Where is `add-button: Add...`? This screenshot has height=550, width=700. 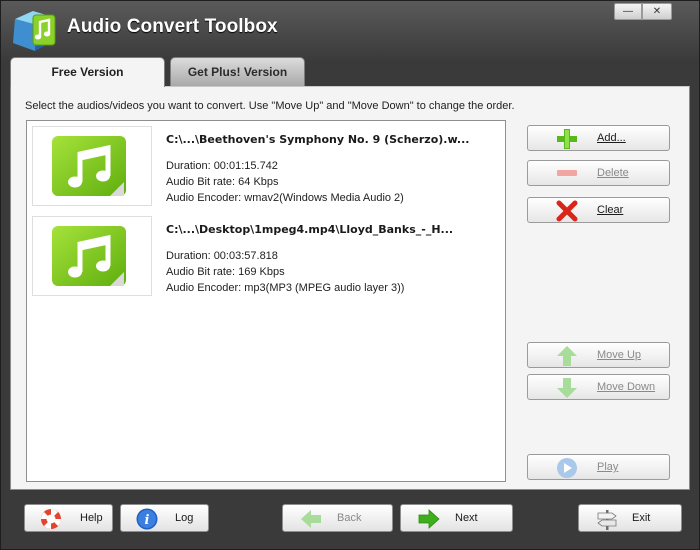 add-button: Add... is located at coordinates (598, 138).